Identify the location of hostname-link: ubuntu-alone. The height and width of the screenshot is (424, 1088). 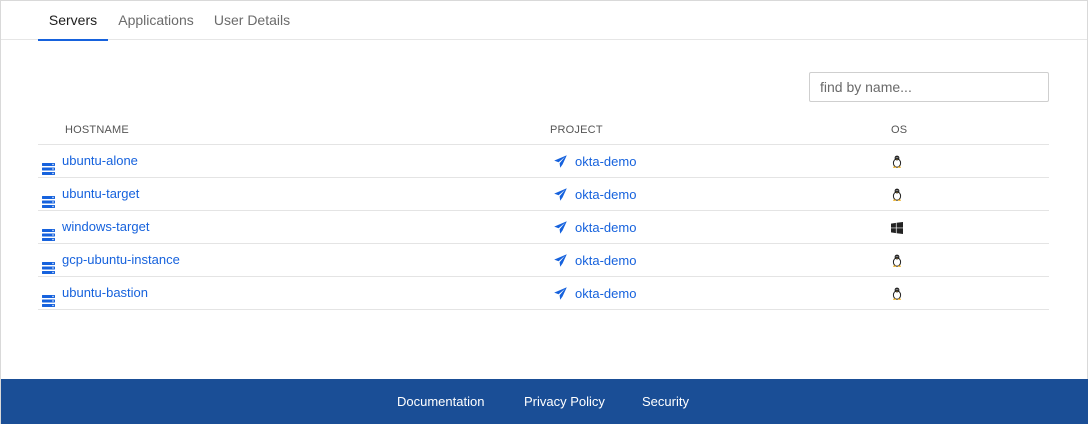
(100, 161).